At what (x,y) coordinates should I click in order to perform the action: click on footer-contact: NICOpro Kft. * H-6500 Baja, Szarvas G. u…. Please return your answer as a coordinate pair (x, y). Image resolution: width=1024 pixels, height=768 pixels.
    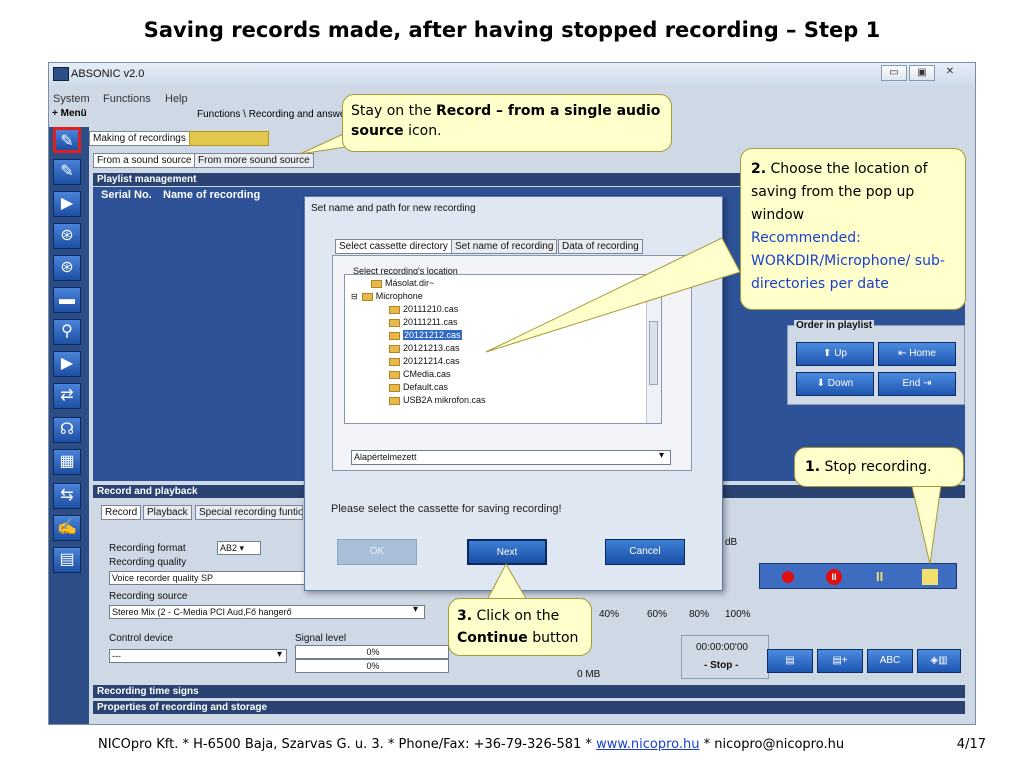
    Looking at the image, I should click on (347, 744).